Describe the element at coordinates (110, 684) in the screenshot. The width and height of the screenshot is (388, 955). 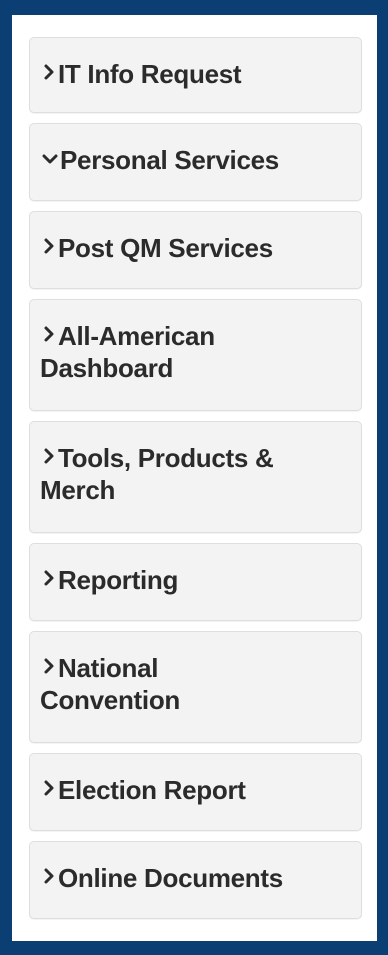
I see `nav-item-label: National Convention` at that location.